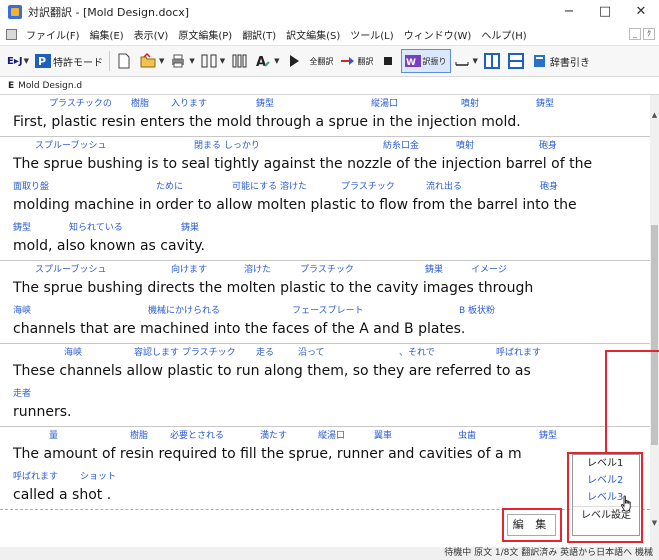 The image size is (659, 560). What do you see at coordinates (503, 34) in the screenshot?
I see `menu-help: ヘルプ(H)` at bounding box center [503, 34].